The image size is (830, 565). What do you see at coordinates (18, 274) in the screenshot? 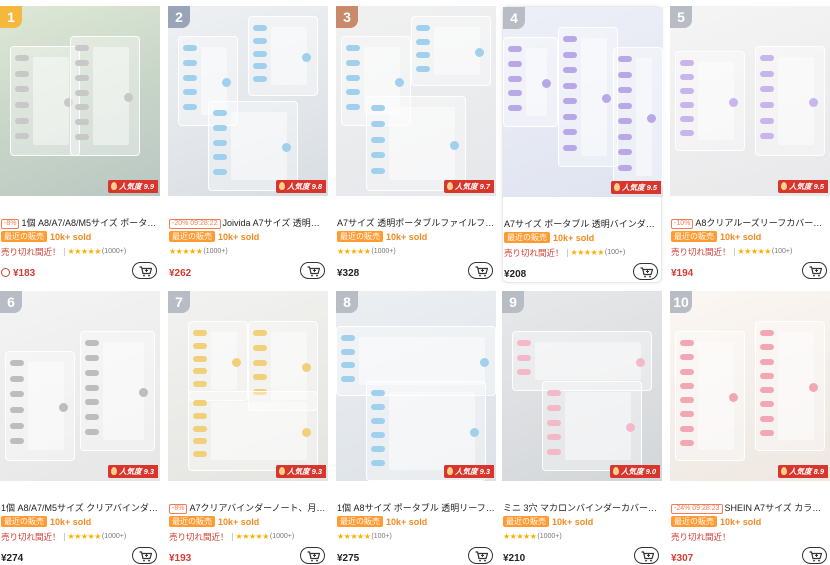
I see `product-price: ¥183` at bounding box center [18, 274].